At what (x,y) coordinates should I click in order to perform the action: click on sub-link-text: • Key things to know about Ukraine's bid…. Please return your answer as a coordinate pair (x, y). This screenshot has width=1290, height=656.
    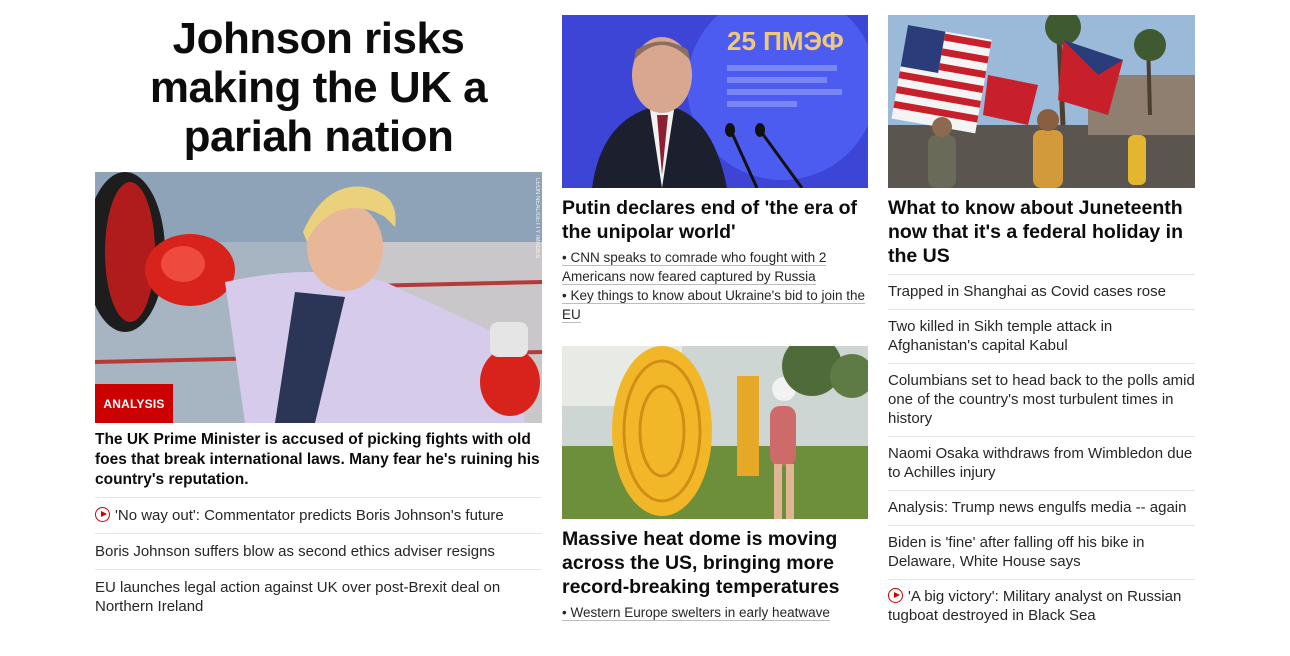
    Looking at the image, I should click on (713, 305).